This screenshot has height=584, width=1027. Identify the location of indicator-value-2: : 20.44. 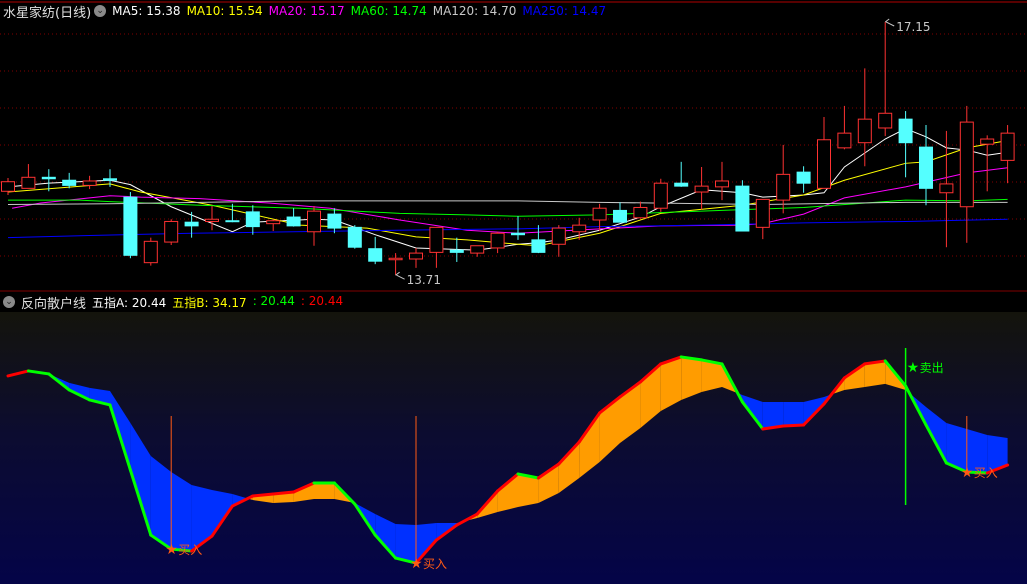
(273, 300).